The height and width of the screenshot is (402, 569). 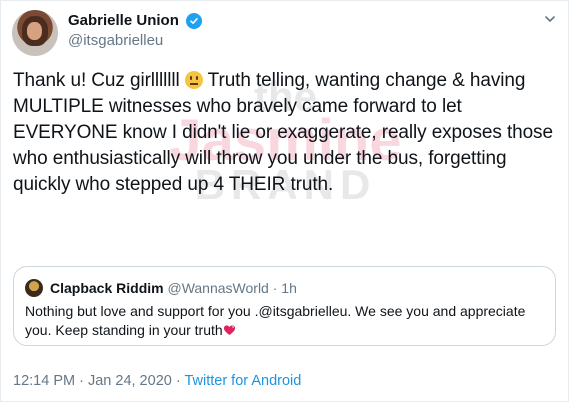 I want to click on tweet-date: Jan 24, 2020, so click(x=130, y=381).